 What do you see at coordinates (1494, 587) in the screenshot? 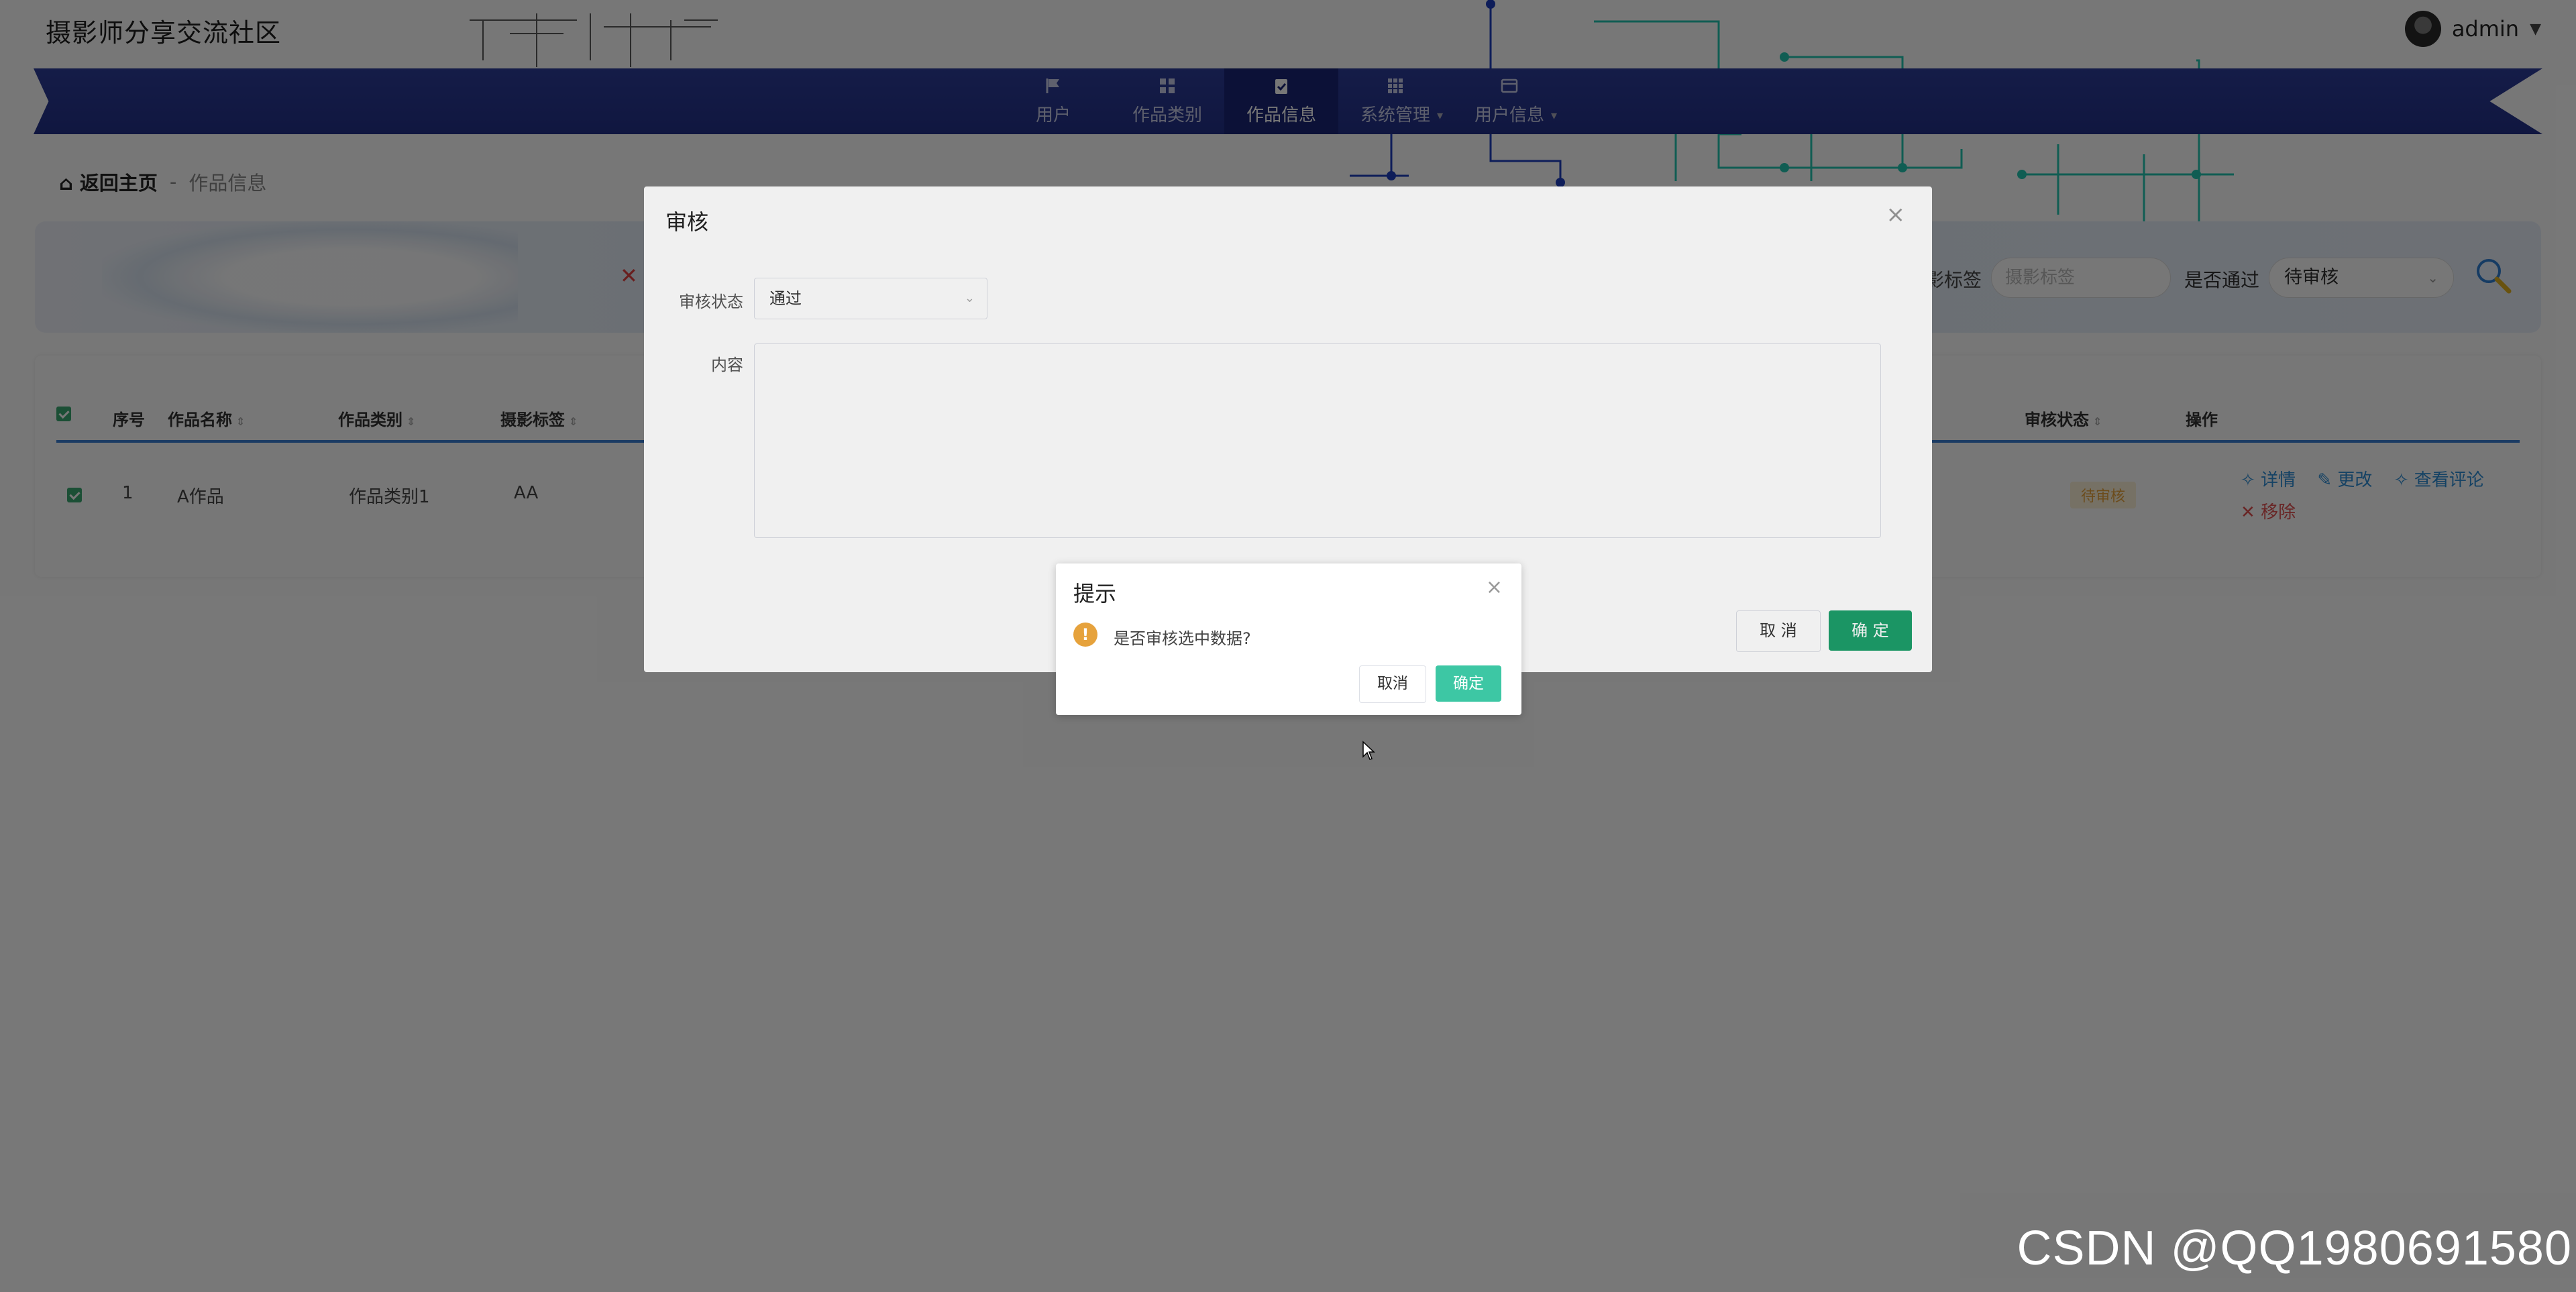
I see `close-icon: ×` at bounding box center [1494, 587].